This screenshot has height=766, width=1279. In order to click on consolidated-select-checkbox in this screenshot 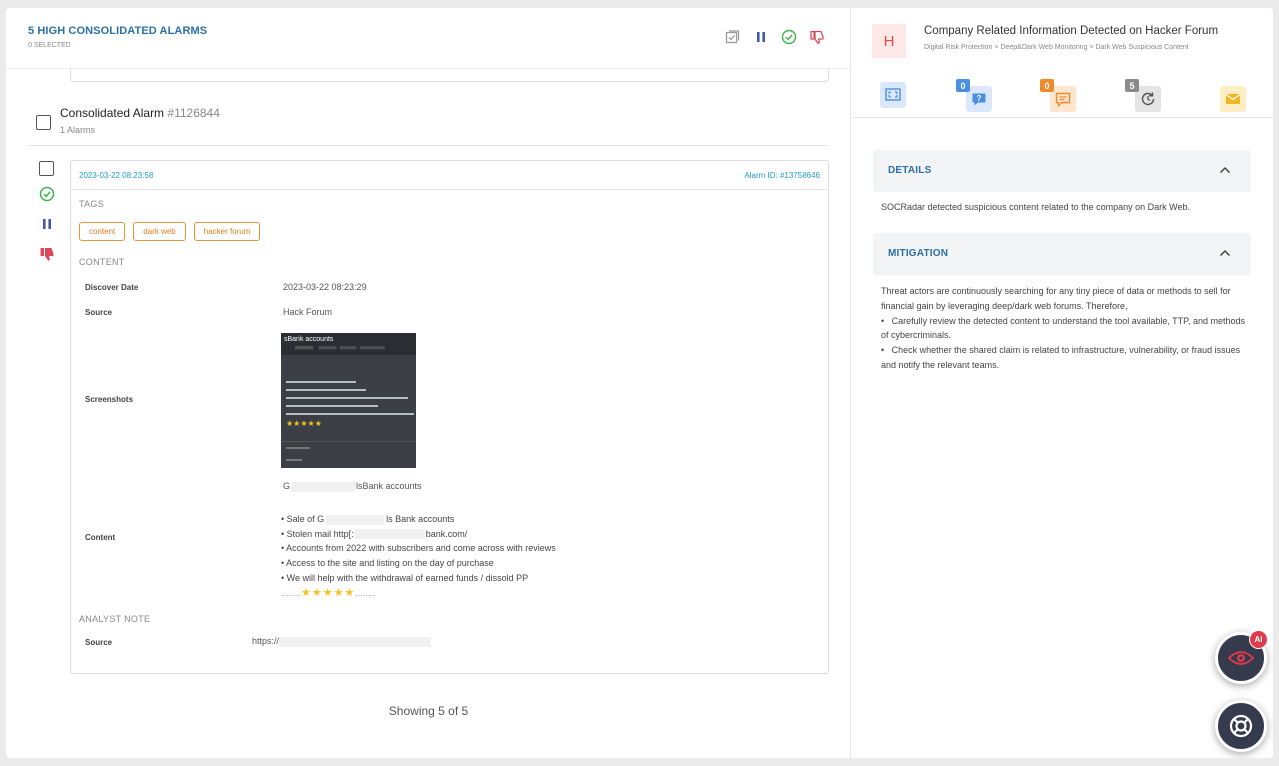, I will do `click(43, 122)`.